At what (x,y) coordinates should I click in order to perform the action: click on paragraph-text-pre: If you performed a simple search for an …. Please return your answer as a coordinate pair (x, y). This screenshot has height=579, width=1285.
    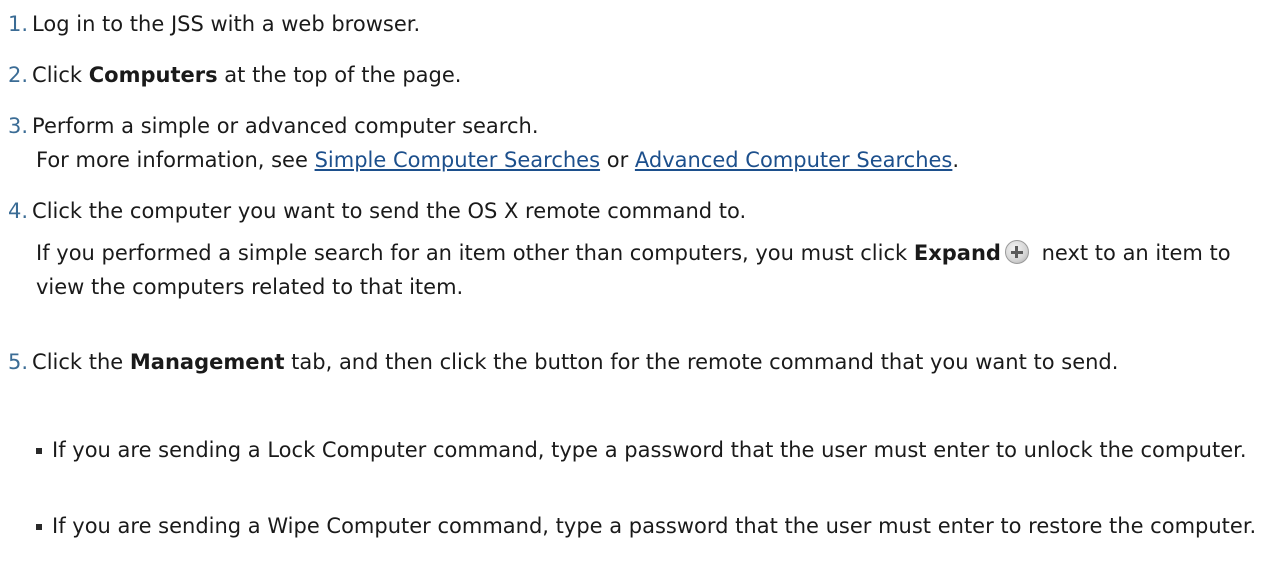
    Looking at the image, I should click on (475, 253).